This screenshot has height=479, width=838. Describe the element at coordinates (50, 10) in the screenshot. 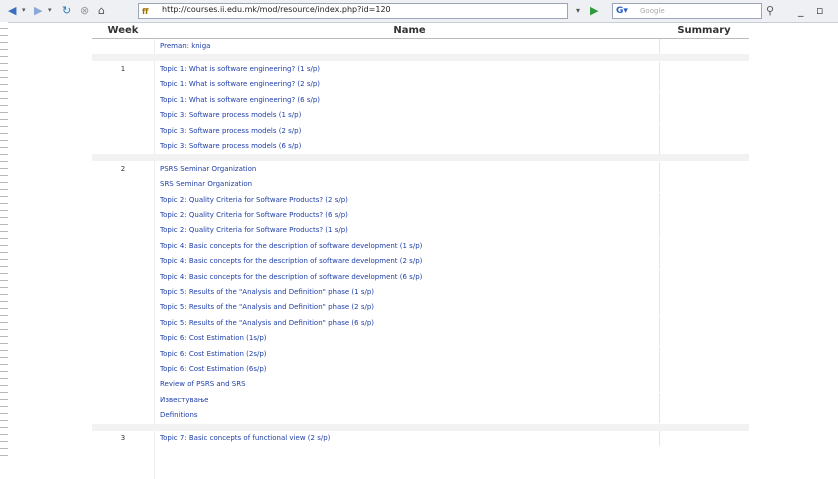

I see `forward-dropdown-icon: ▾` at that location.